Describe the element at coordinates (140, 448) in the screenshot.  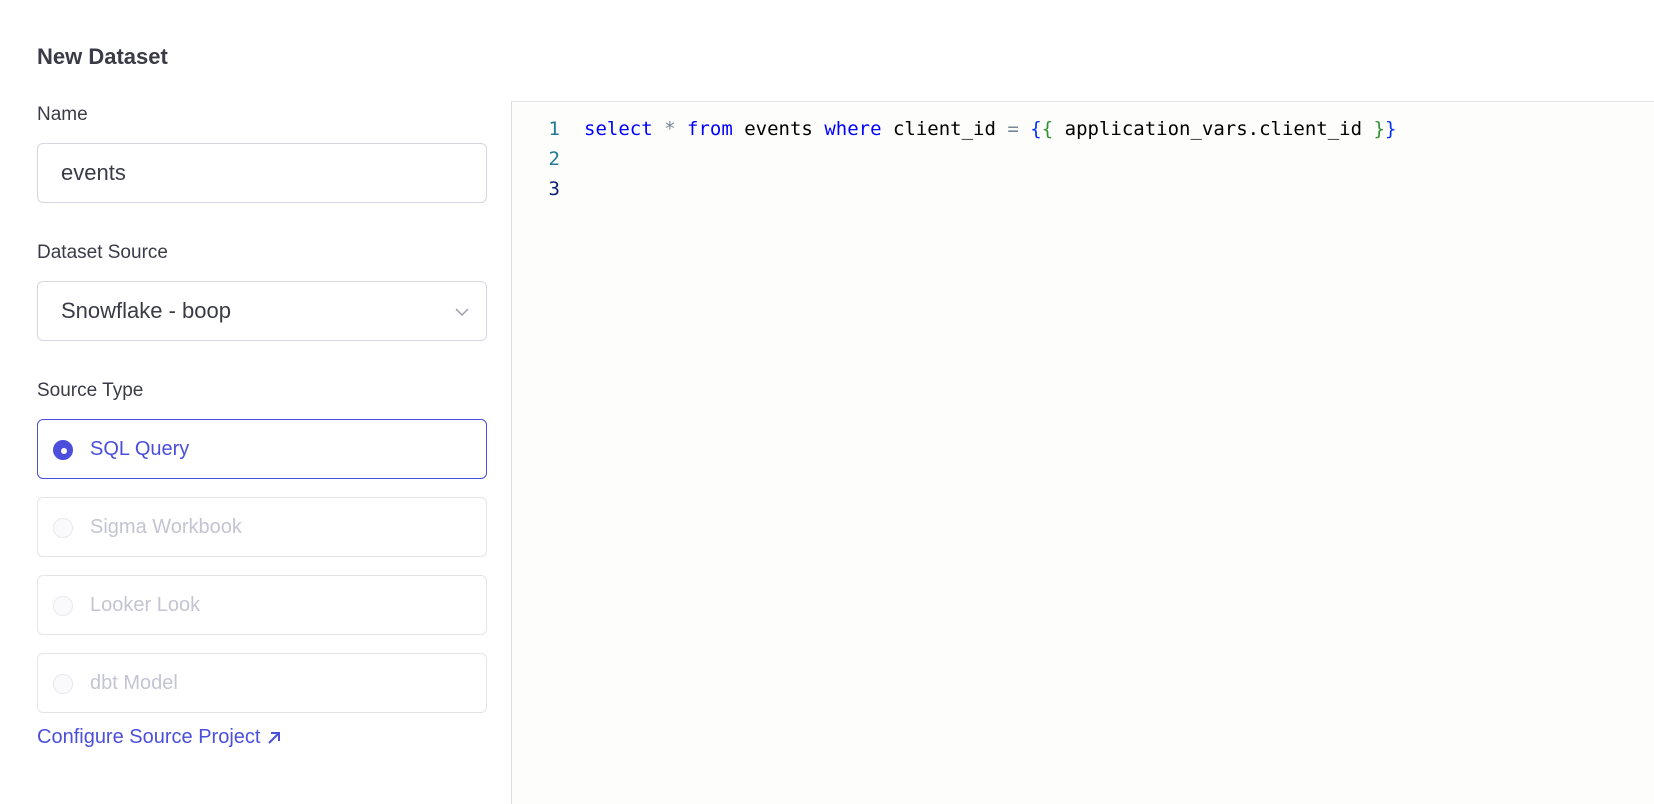
I see `radio-label: SQL Query` at that location.